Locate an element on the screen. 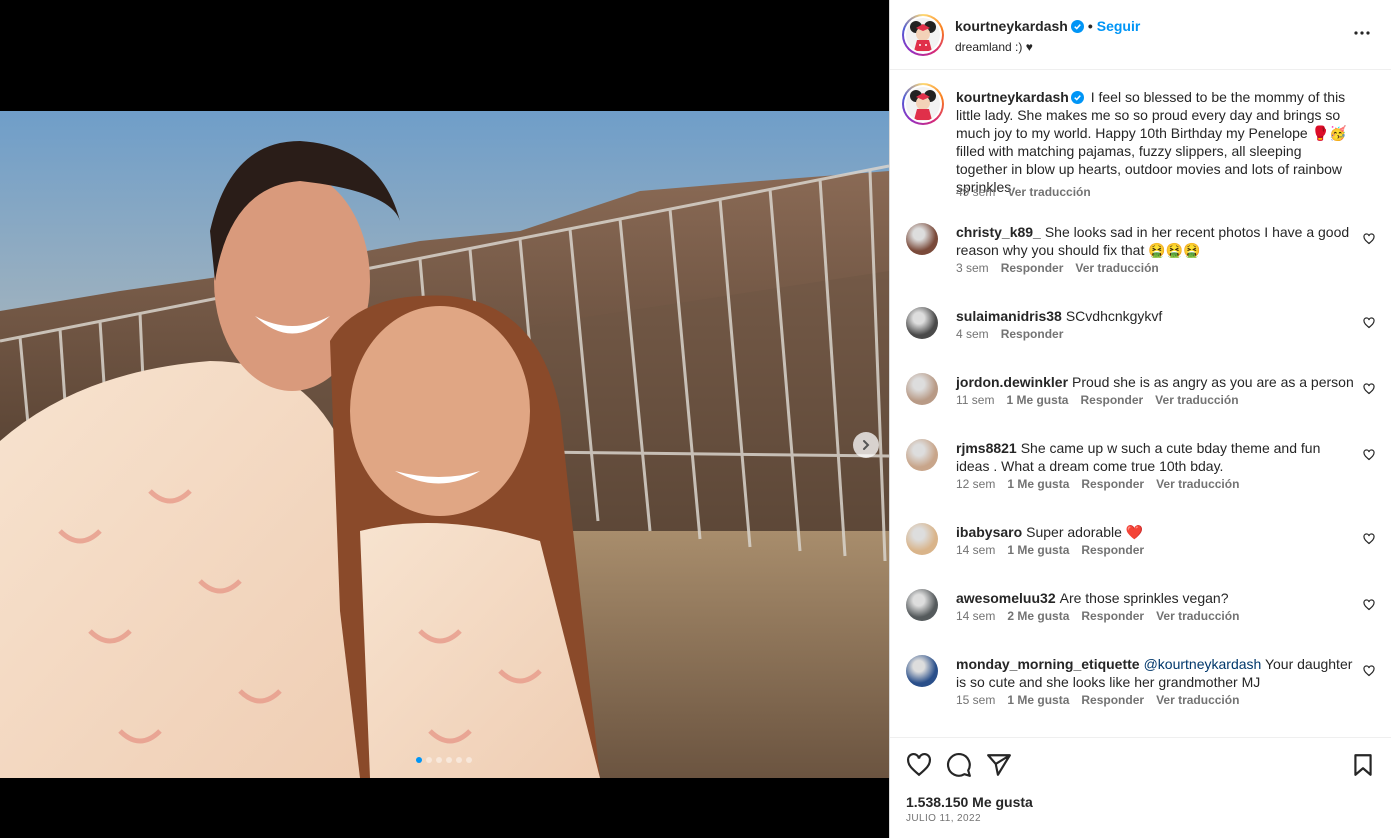 The height and width of the screenshot is (838, 1391). comment-time: 4 sem is located at coordinates (972, 334).